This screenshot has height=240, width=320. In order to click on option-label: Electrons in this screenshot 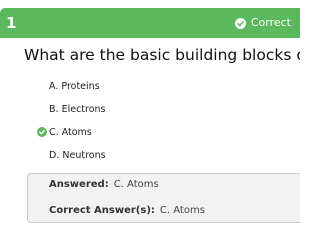, I will do `click(83, 109)`.